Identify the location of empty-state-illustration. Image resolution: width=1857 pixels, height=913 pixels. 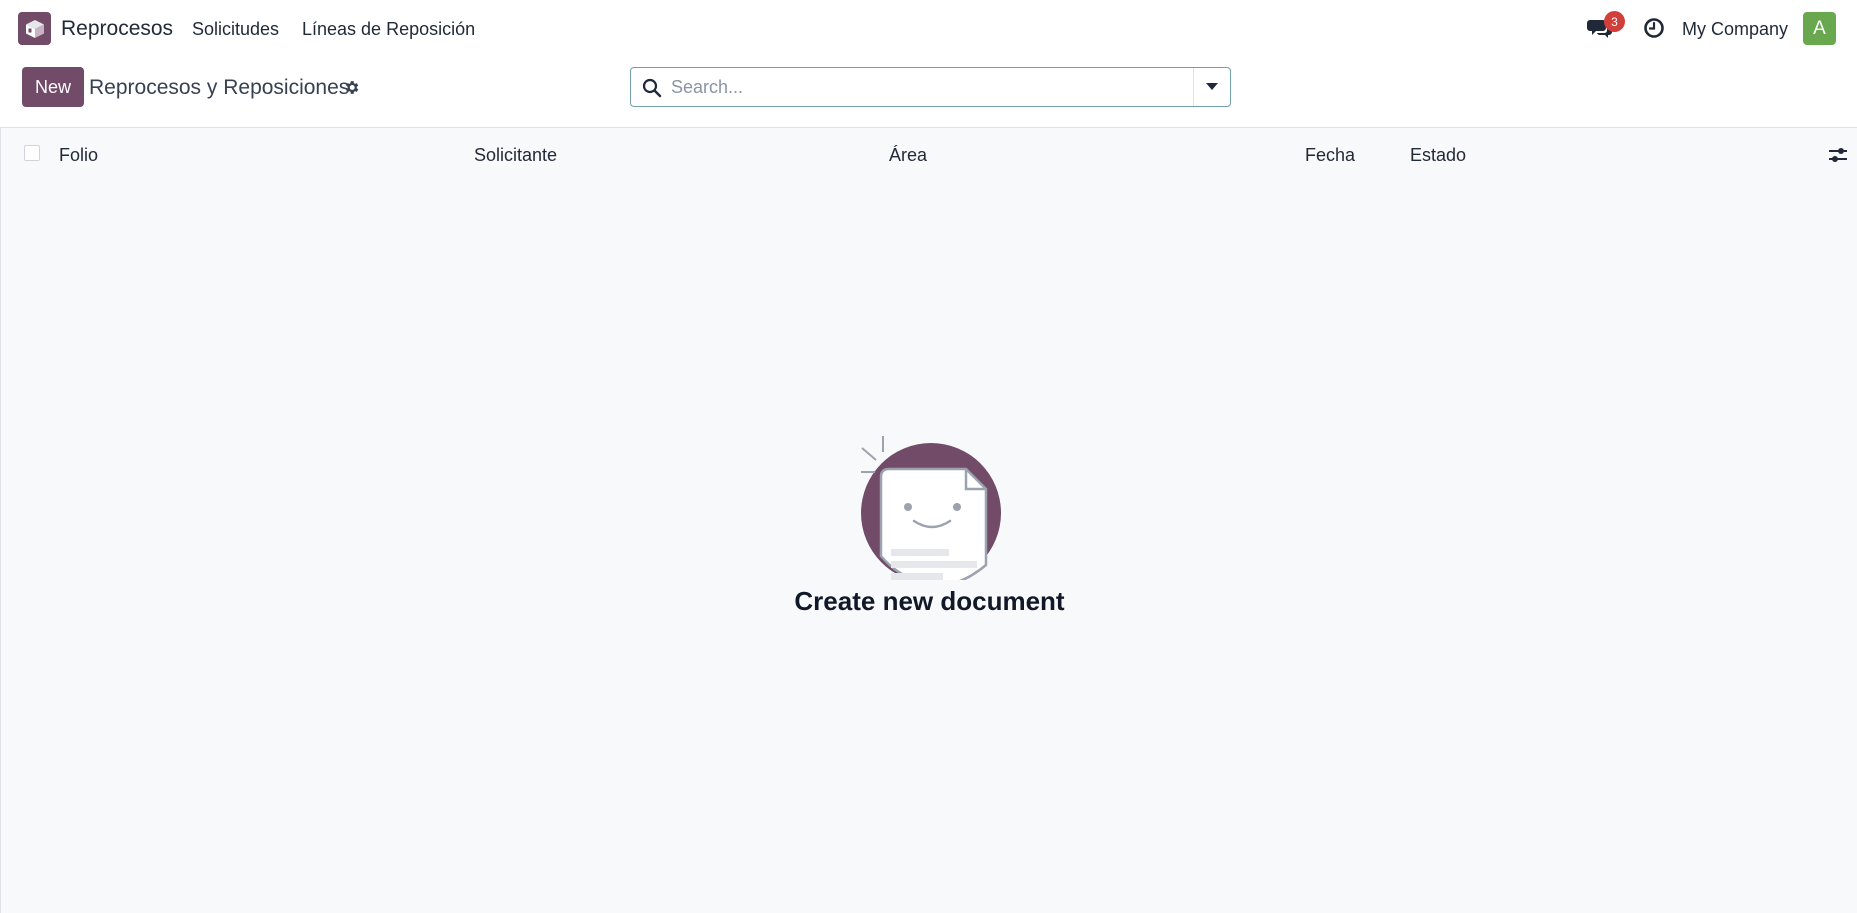
(931, 493).